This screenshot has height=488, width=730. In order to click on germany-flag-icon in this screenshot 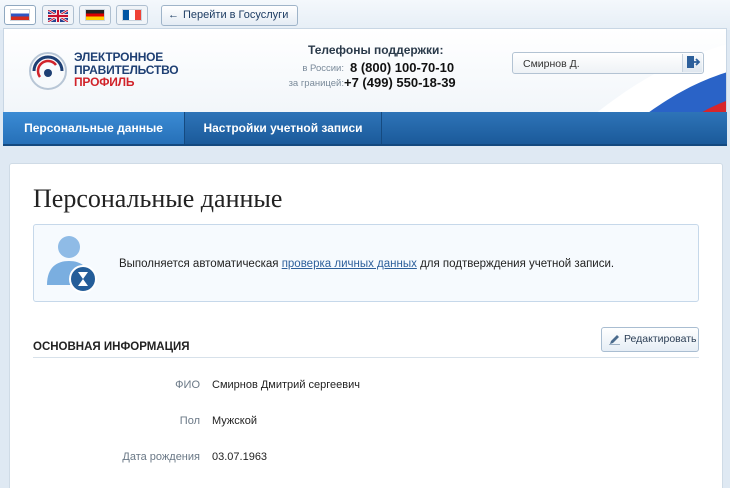, I will do `click(95, 15)`.